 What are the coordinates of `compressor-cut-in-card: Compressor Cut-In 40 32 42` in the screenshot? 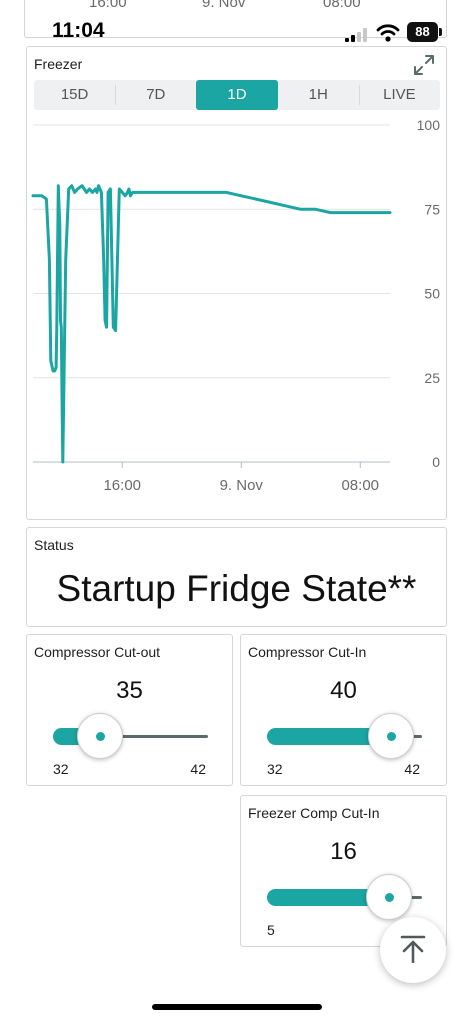 It's located at (343, 710).